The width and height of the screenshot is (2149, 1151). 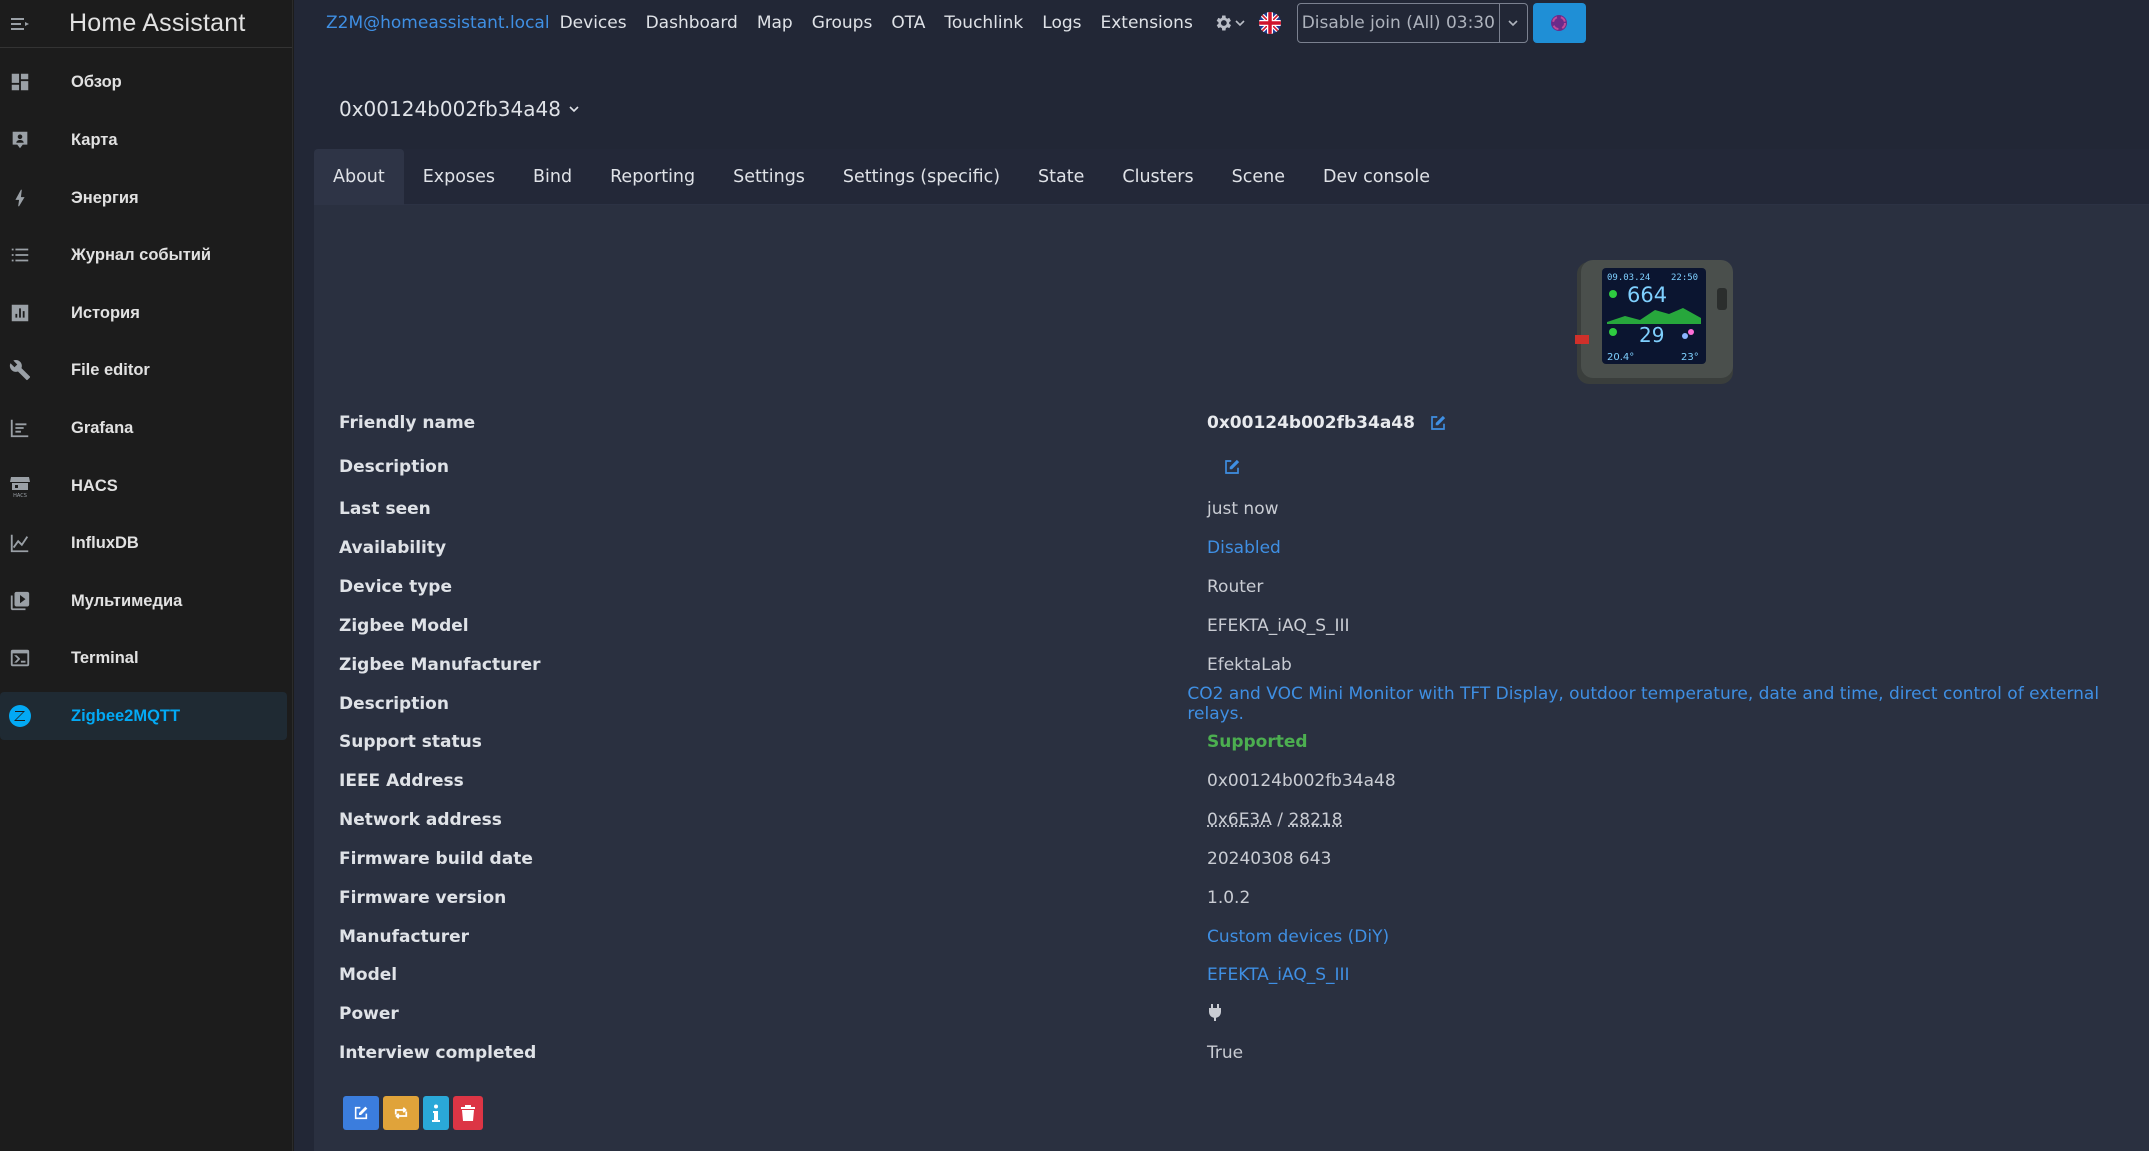 I want to click on dashboard-icon, so click(x=21, y=82).